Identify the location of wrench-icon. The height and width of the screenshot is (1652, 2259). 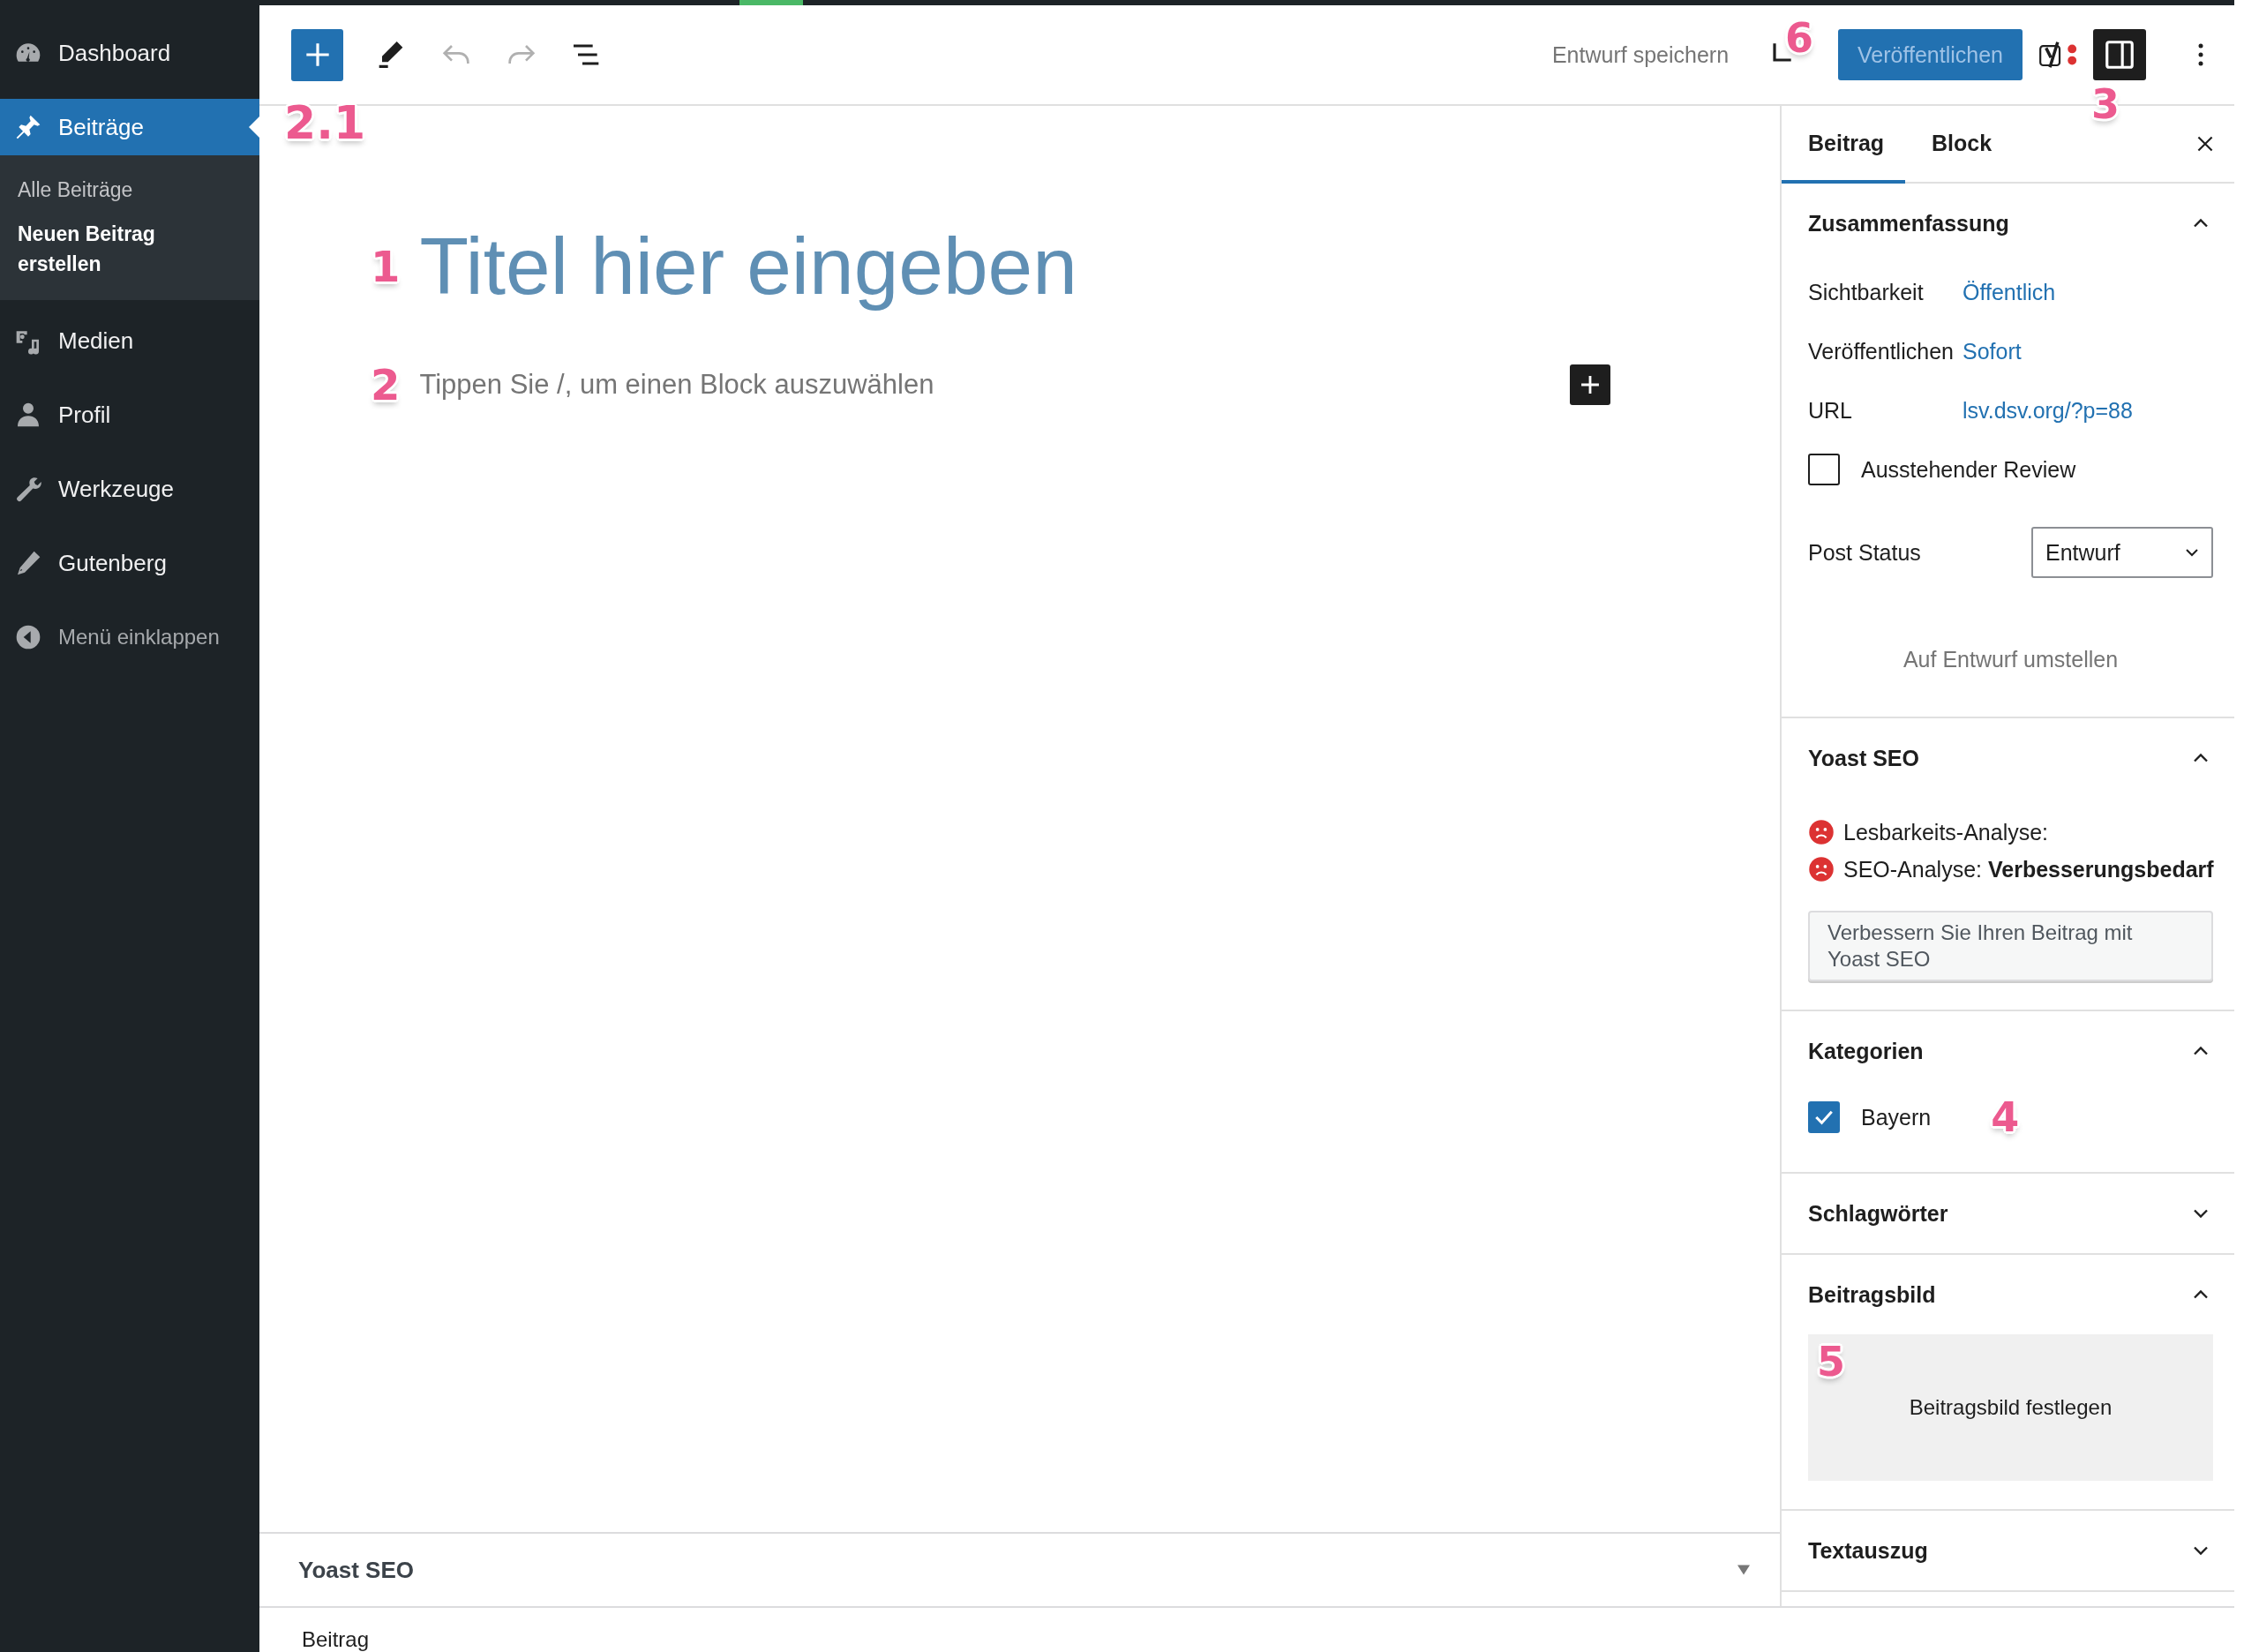
(28, 489).